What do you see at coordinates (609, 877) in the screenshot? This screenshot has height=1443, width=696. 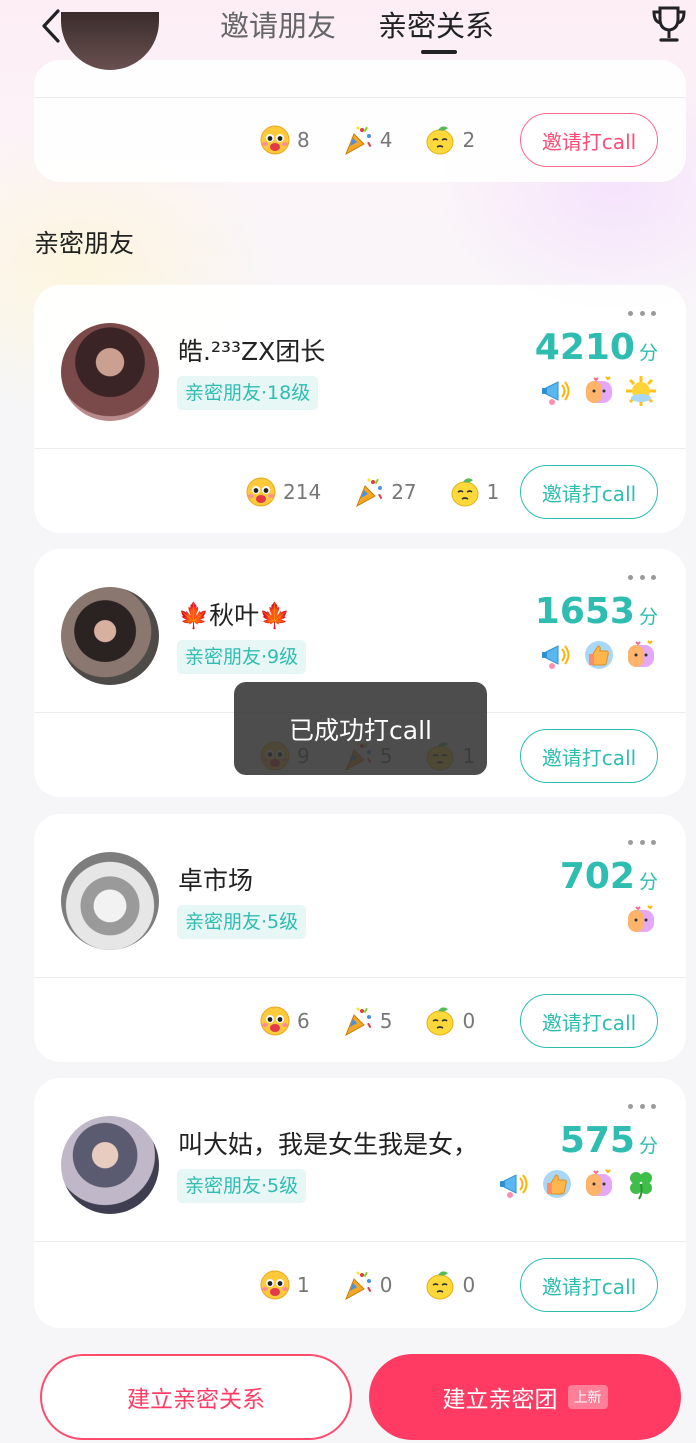 I see `intimacy-score: 702 分` at bounding box center [609, 877].